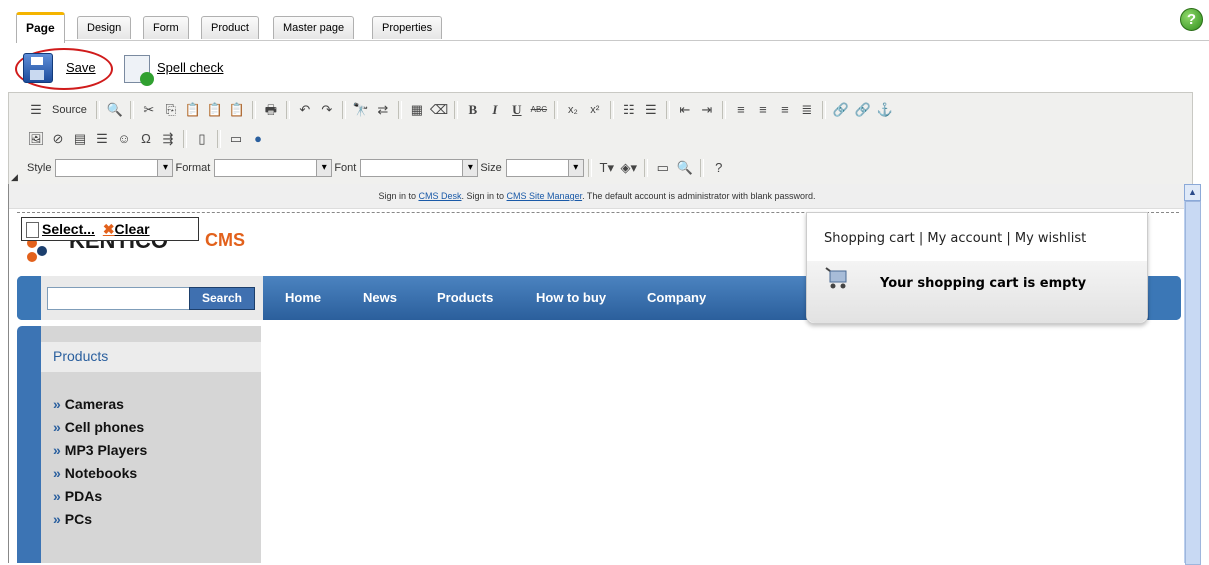 This screenshot has height=565, width=1209. Describe the element at coordinates (101, 473) in the screenshot. I see `sidebar-item-label: Notebooks` at that location.